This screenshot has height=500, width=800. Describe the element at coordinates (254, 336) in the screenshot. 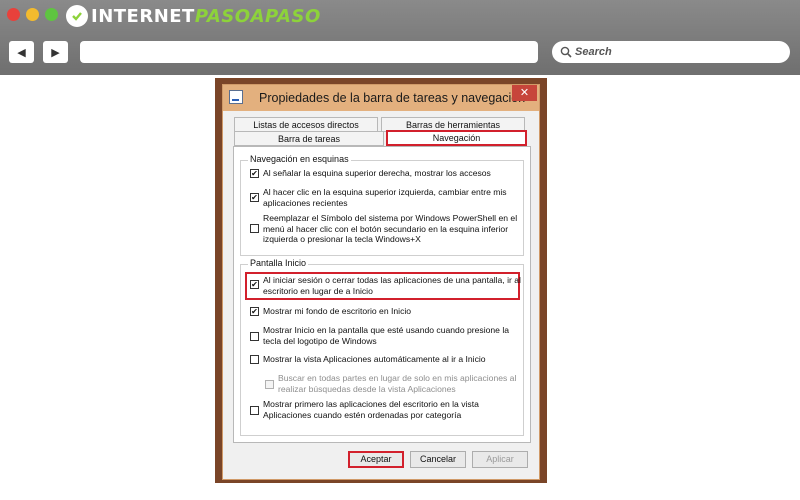

I see `checkbox-inicio-pantalla` at that location.